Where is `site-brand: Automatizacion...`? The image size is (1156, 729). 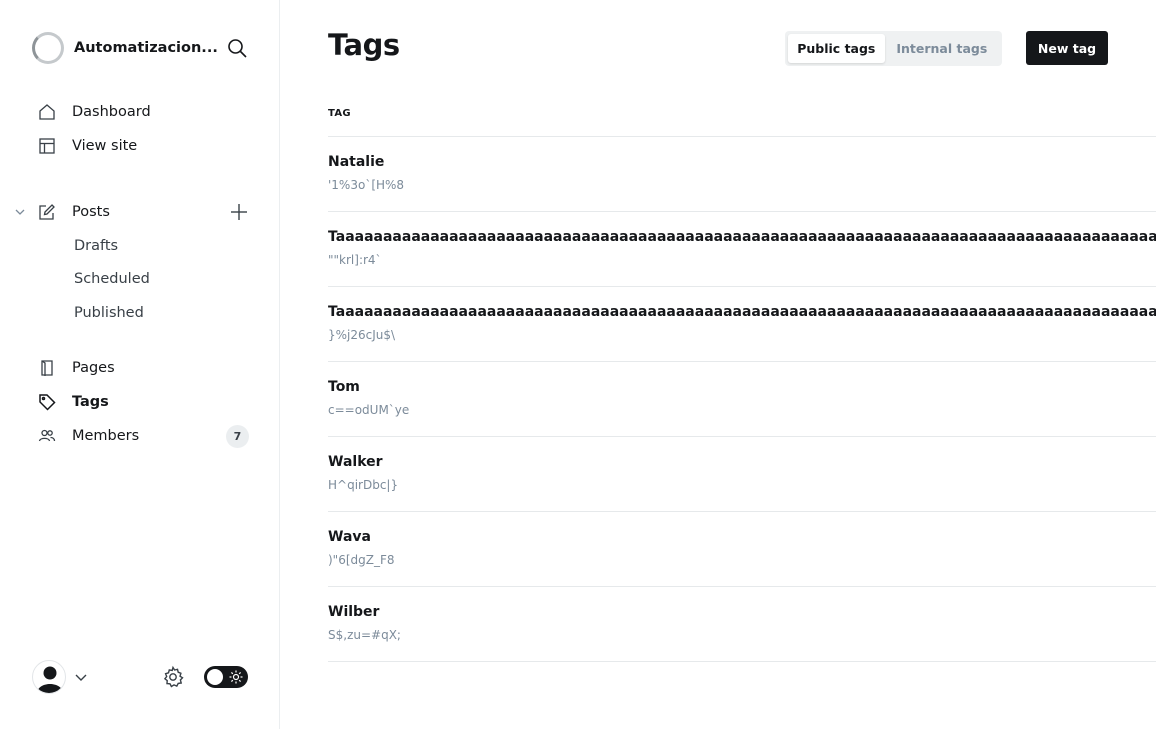 site-brand: Automatizacion... is located at coordinates (125, 48).